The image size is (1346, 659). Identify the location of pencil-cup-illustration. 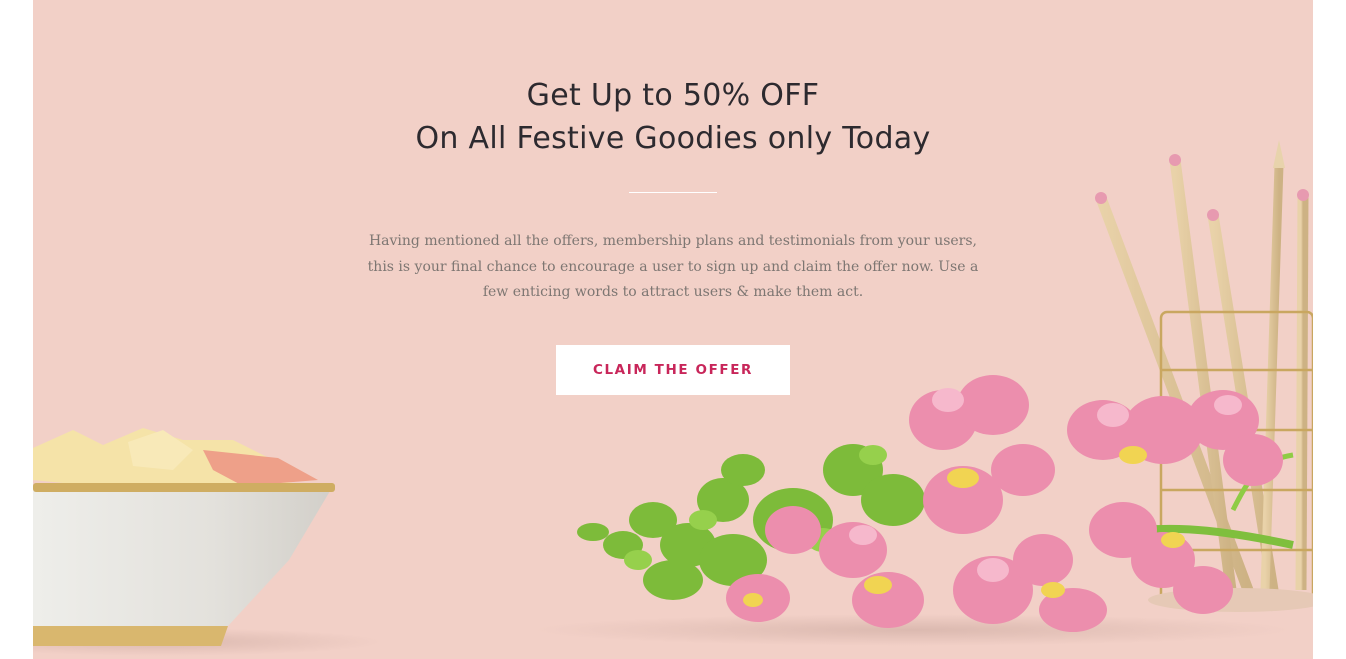
(1204, 376).